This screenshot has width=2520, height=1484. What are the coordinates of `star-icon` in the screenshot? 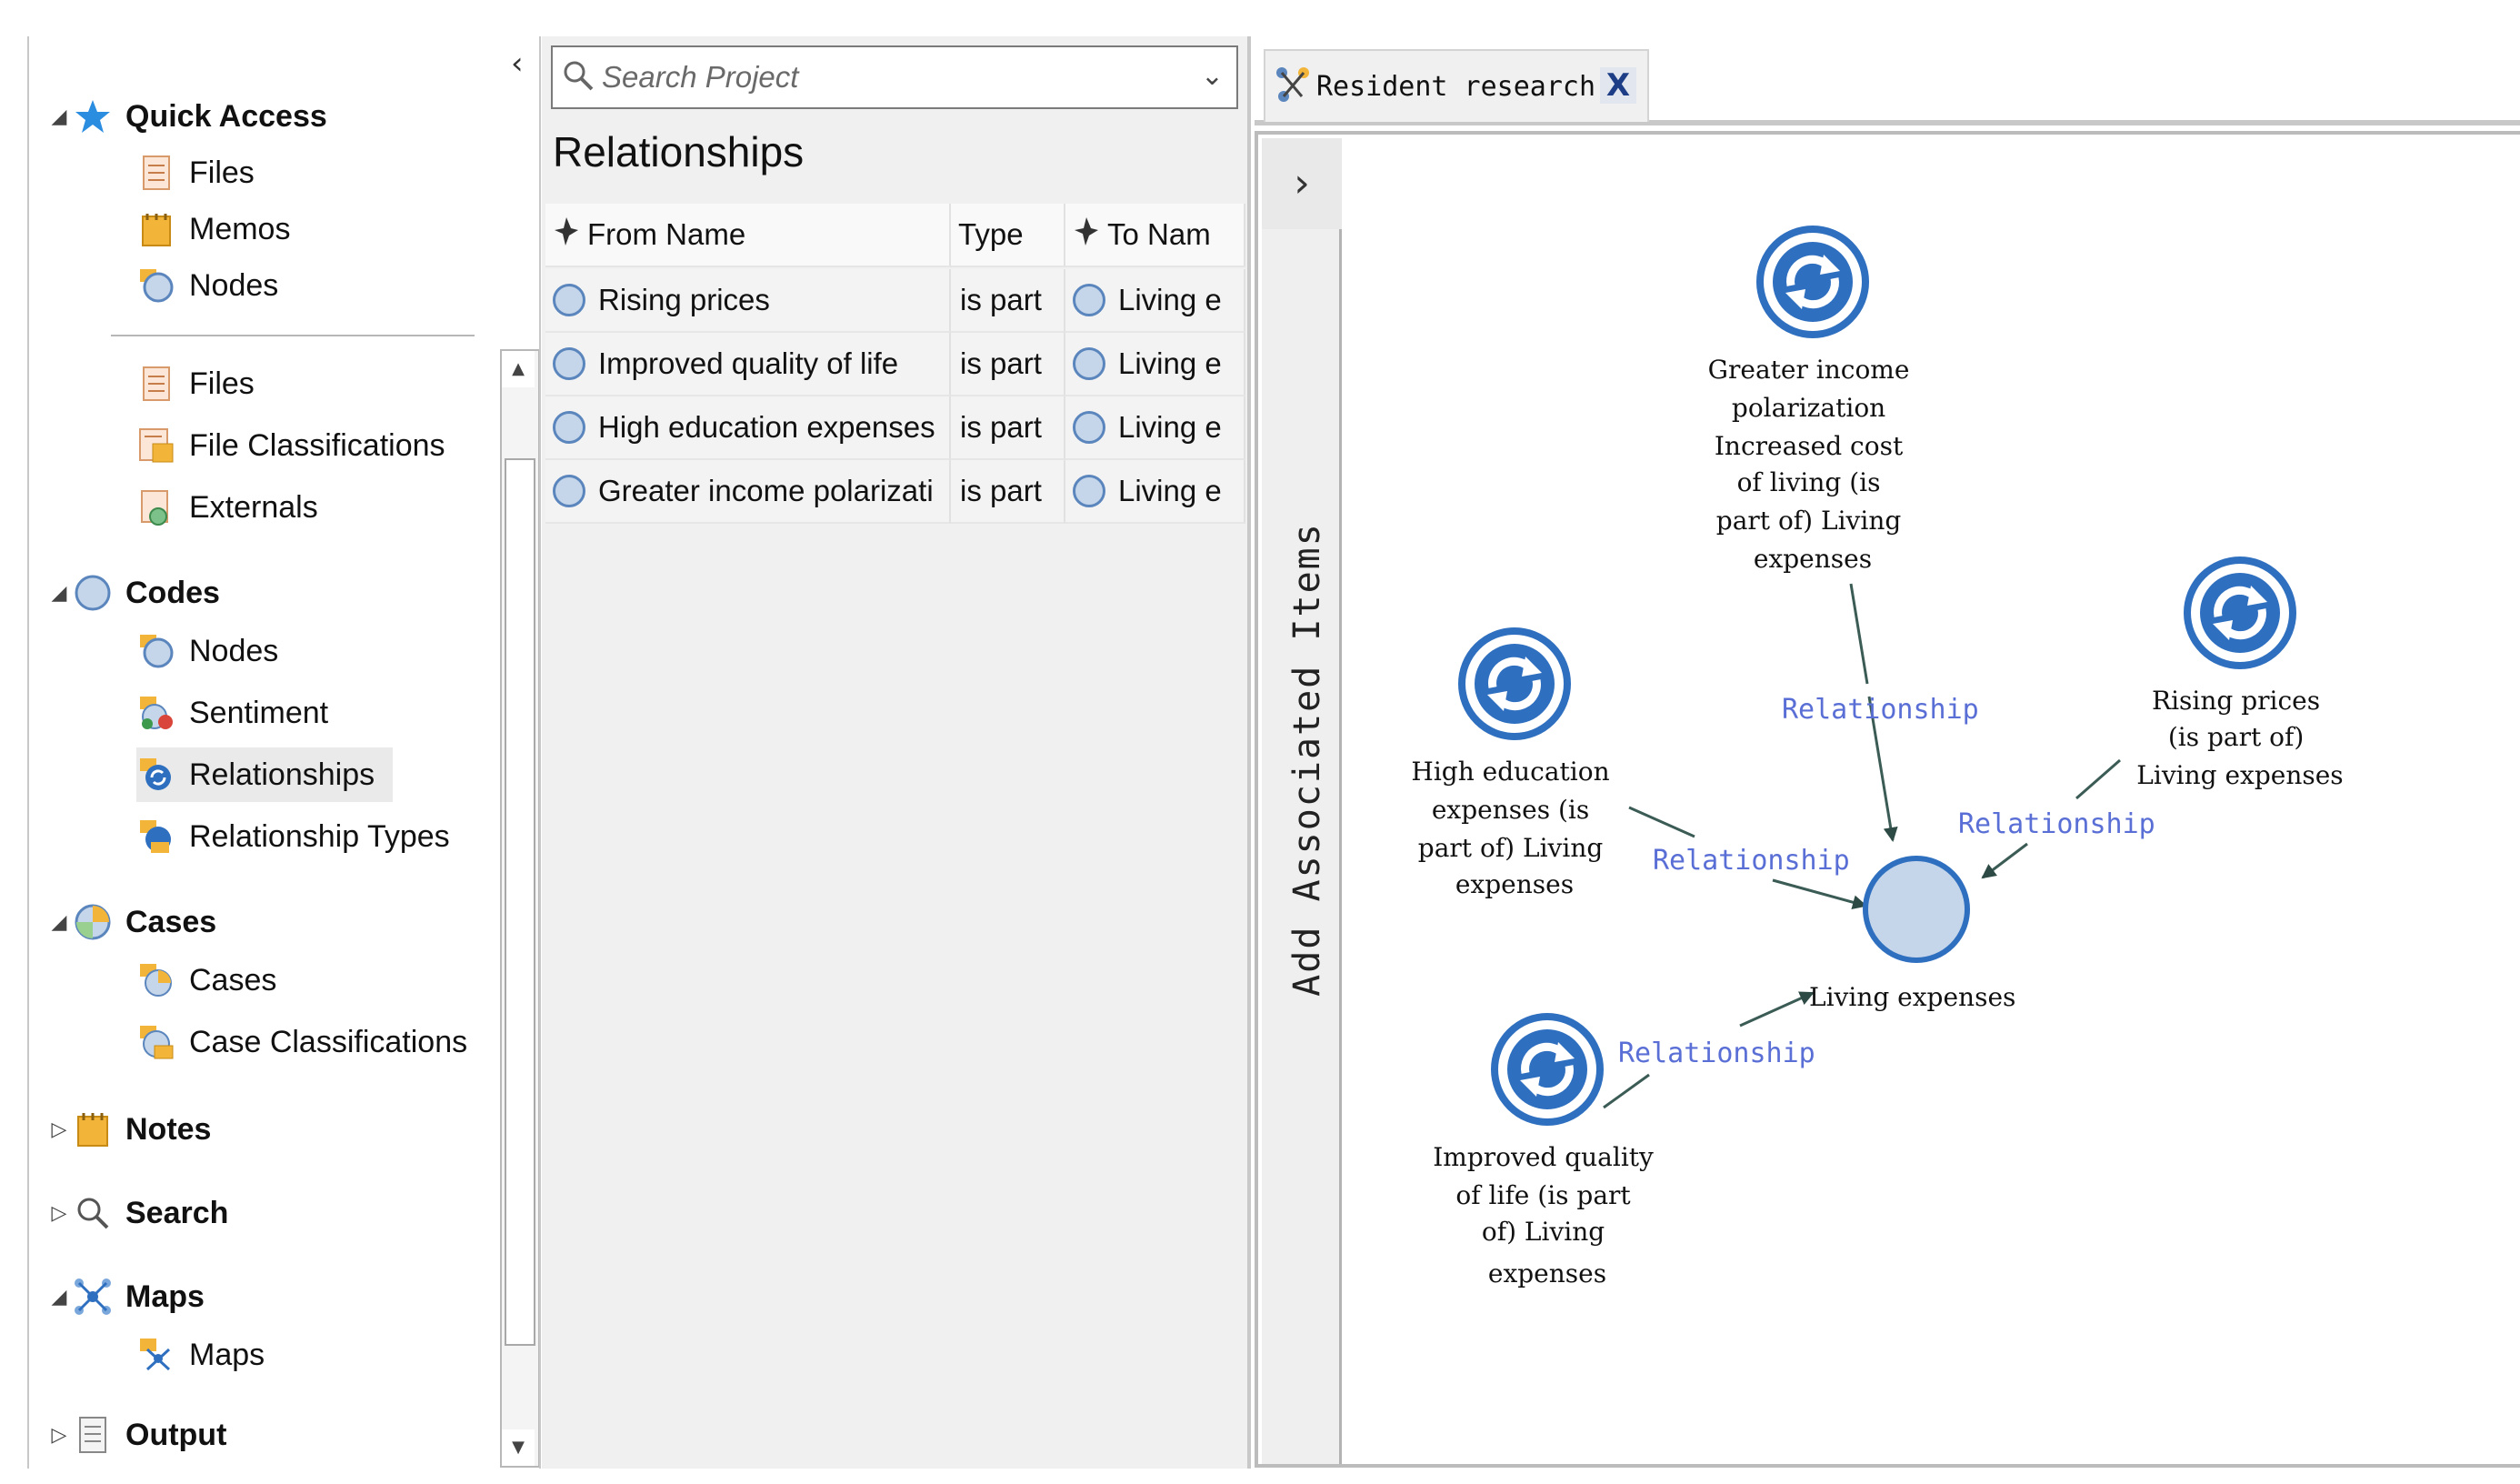 It's located at (93, 116).